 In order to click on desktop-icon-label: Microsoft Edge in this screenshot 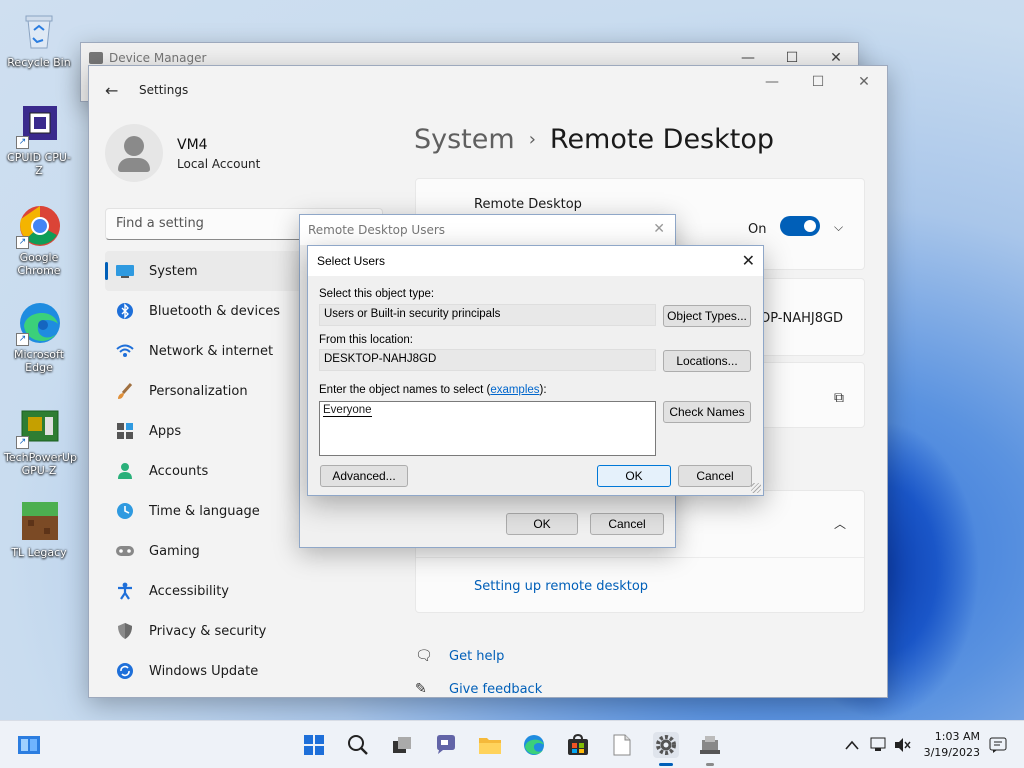, I will do `click(39, 361)`.